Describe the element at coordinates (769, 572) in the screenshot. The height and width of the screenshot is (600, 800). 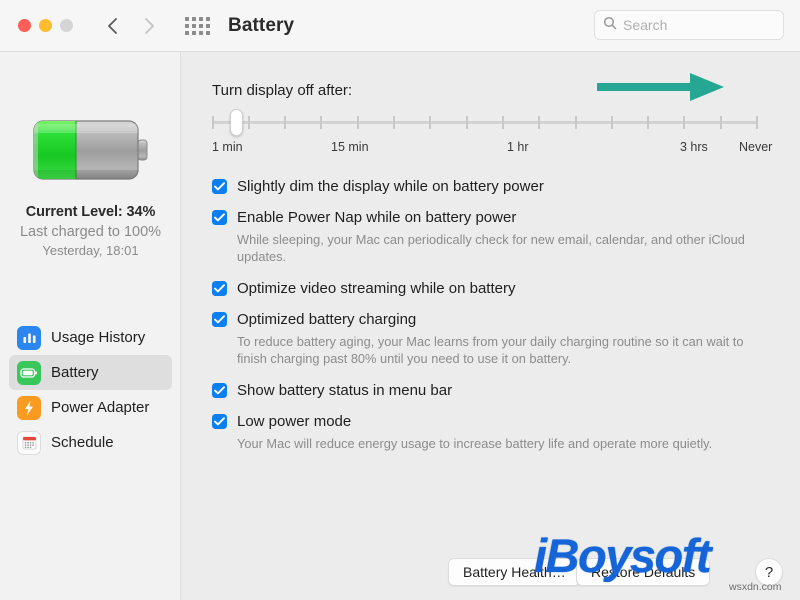
I see `help-button: ?` at that location.